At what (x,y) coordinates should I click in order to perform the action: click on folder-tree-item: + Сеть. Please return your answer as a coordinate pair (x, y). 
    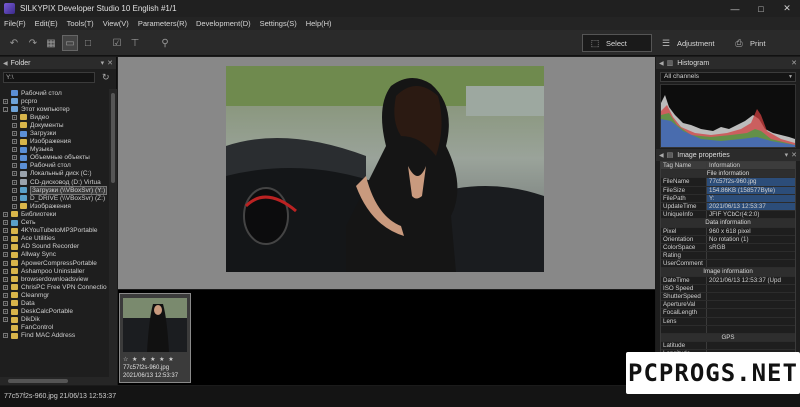
    Looking at the image, I should click on (54, 223).